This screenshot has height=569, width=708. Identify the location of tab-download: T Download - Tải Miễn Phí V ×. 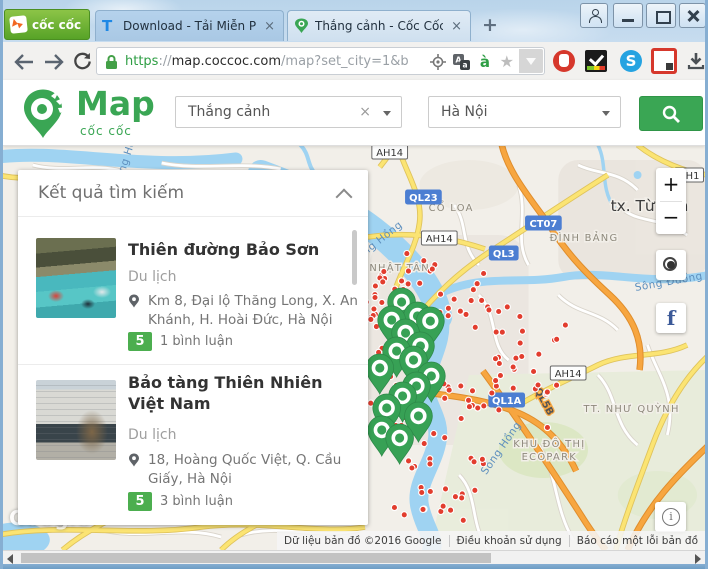
(189, 25).